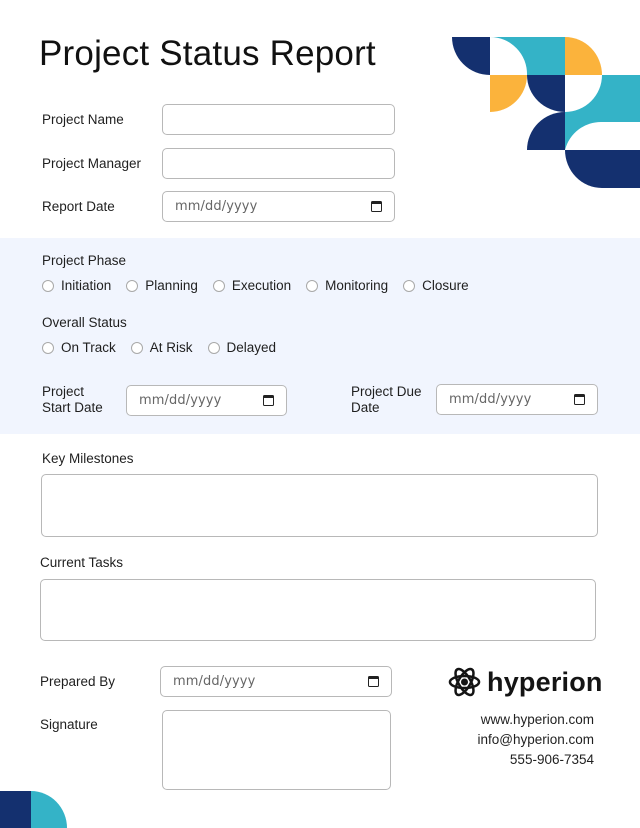 The height and width of the screenshot is (828, 640). Describe the element at coordinates (88, 458) in the screenshot. I see `key-milestones-label: Key Milestones` at that location.